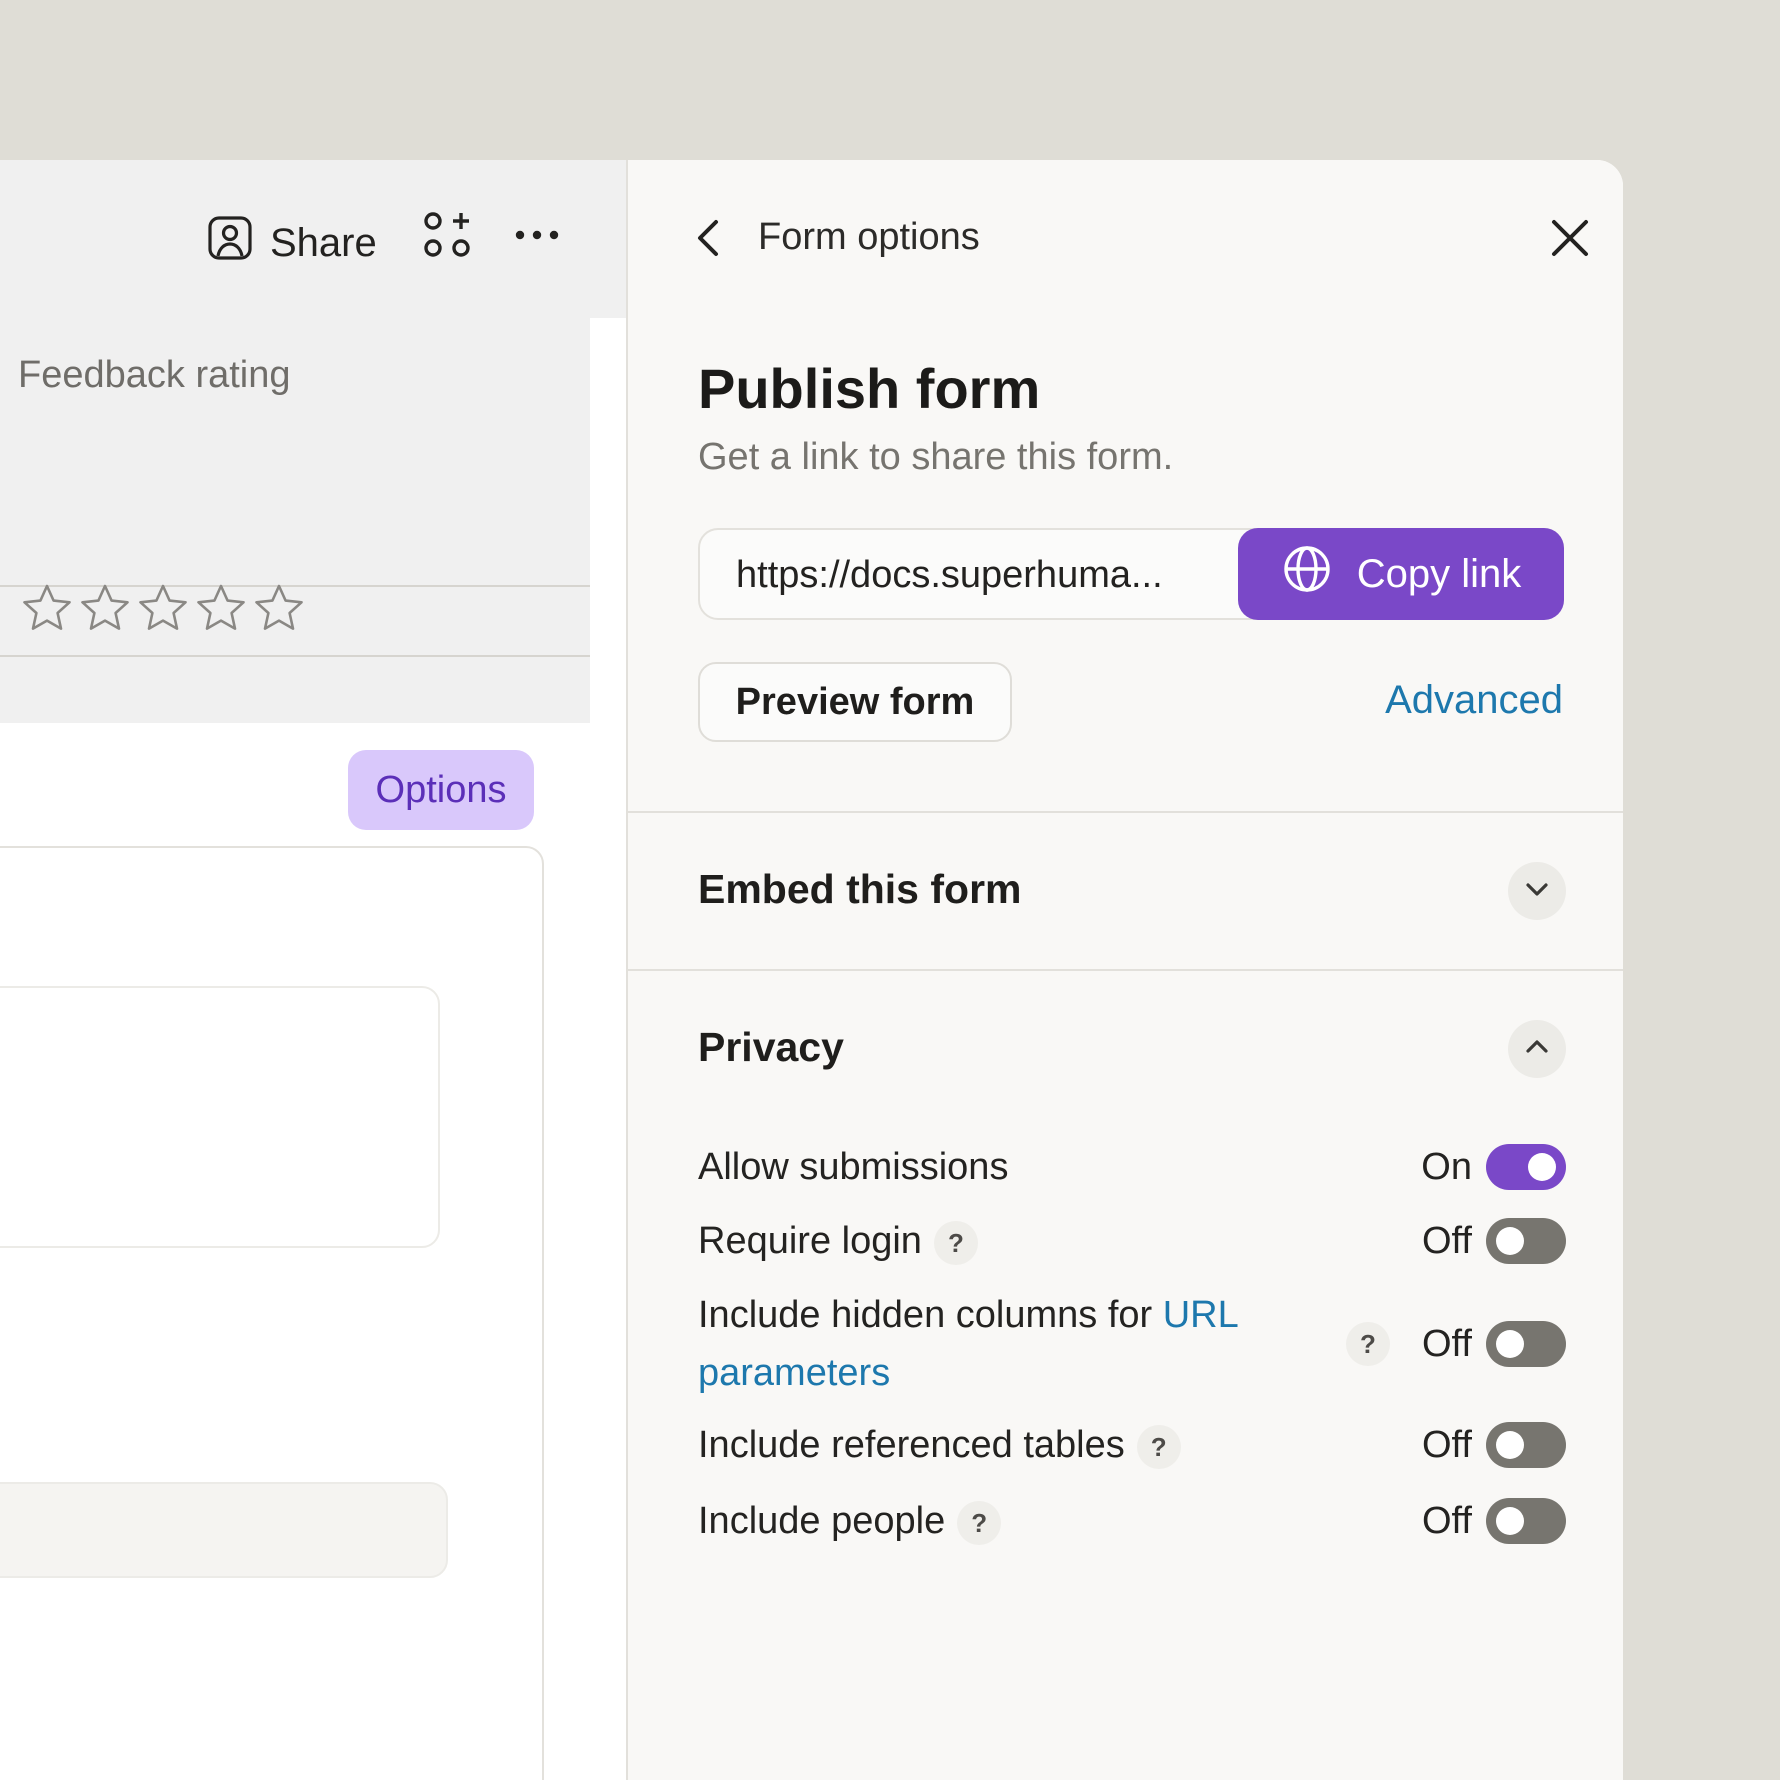 The height and width of the screenshot is (1780, 1780). Describe the element at coordinates (869, 237) in the screenshot. I see `panel-title: Form options` at that location.